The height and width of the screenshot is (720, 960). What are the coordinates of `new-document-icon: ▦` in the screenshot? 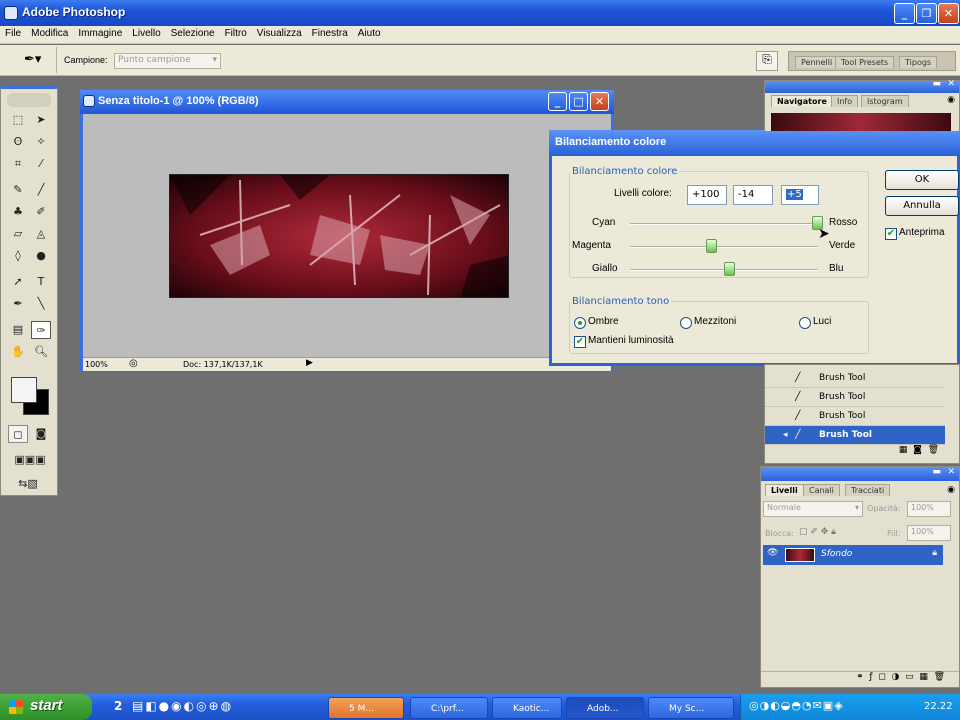 It's located at (903, 450).